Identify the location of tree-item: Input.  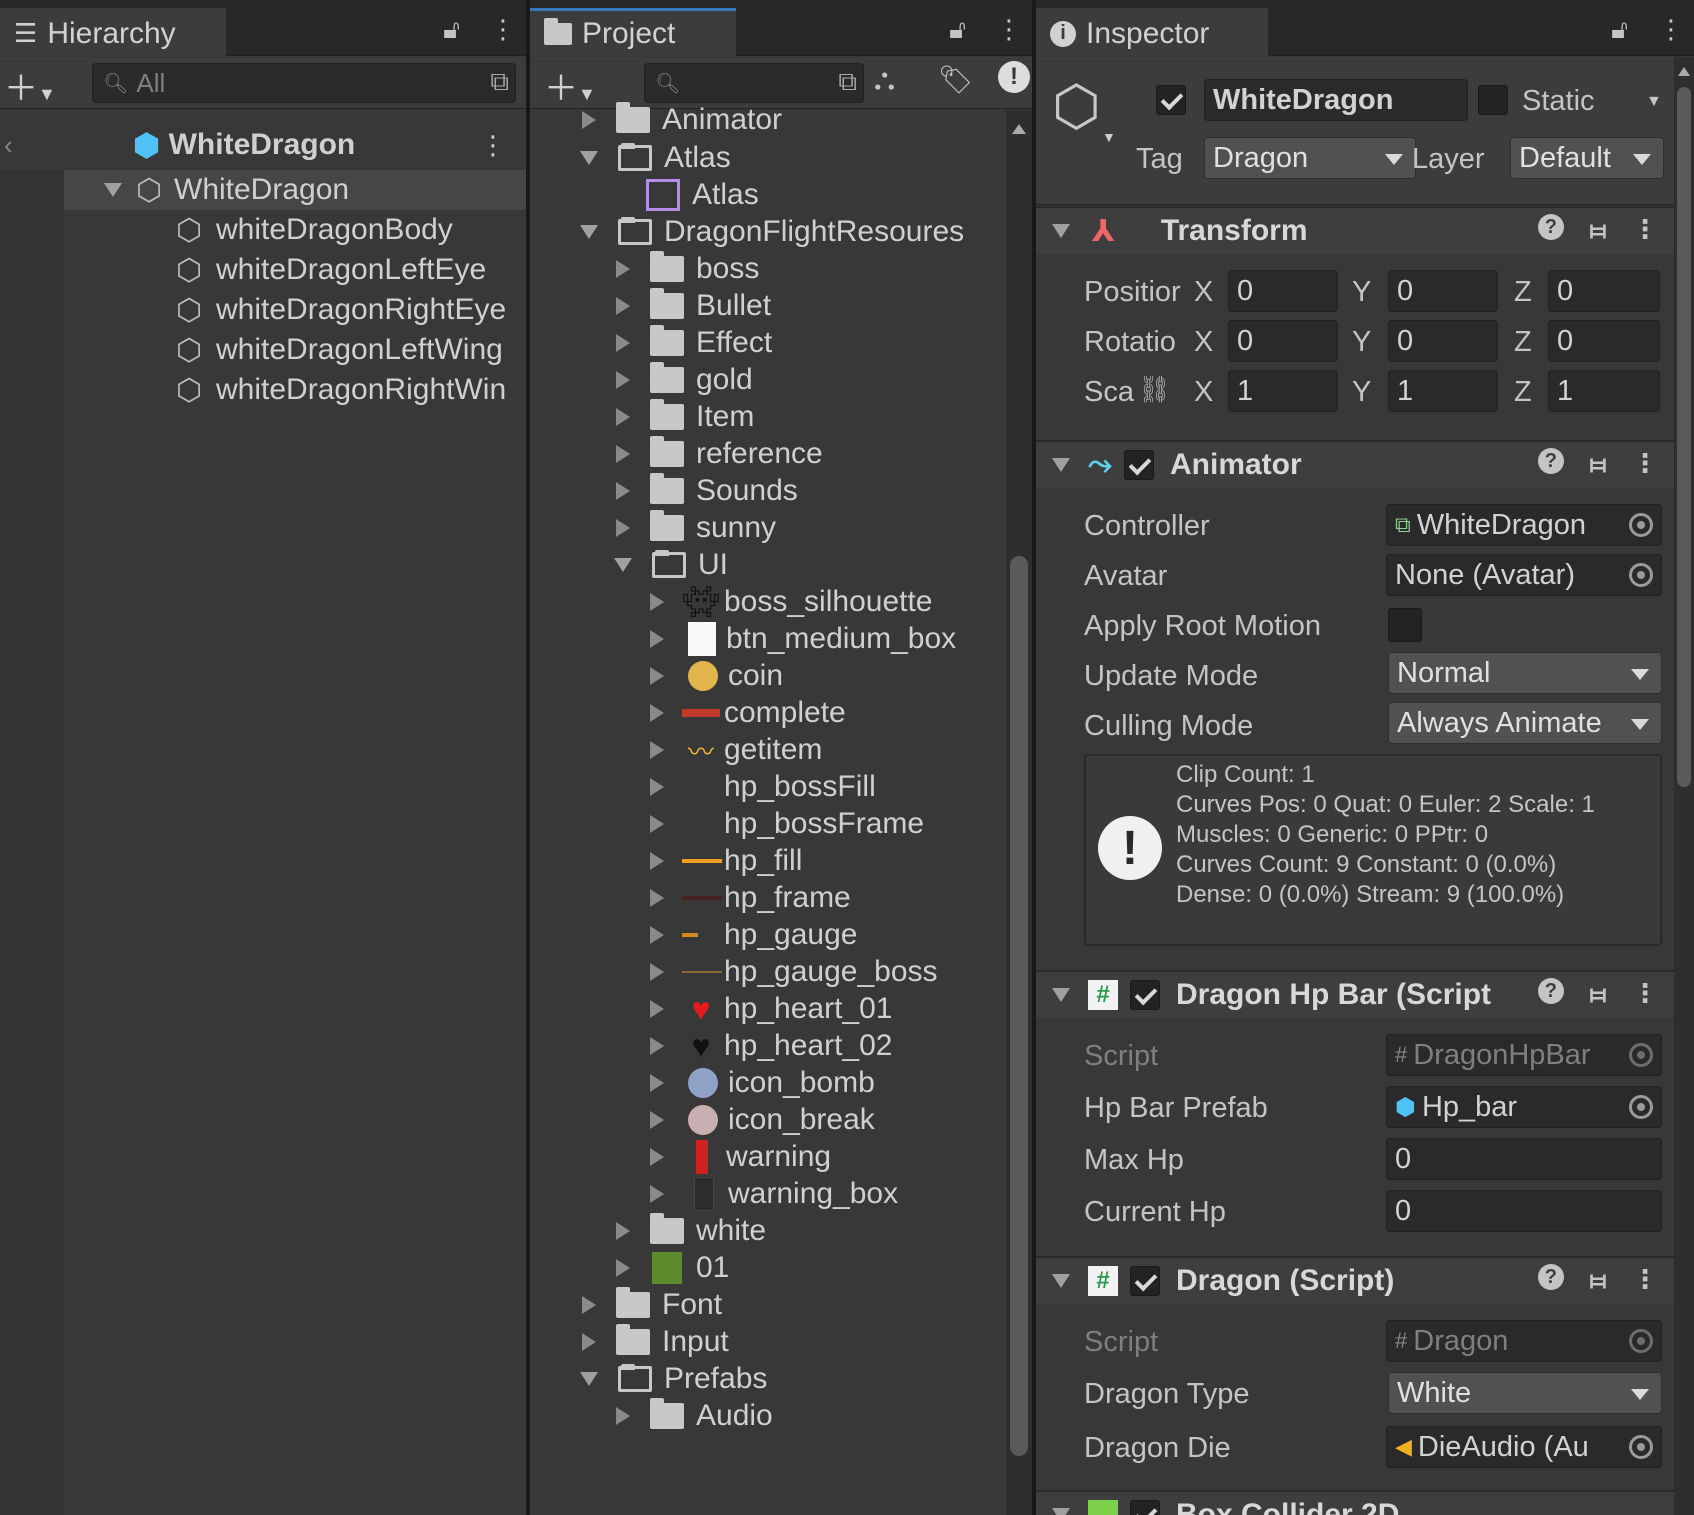
(766, 1342).